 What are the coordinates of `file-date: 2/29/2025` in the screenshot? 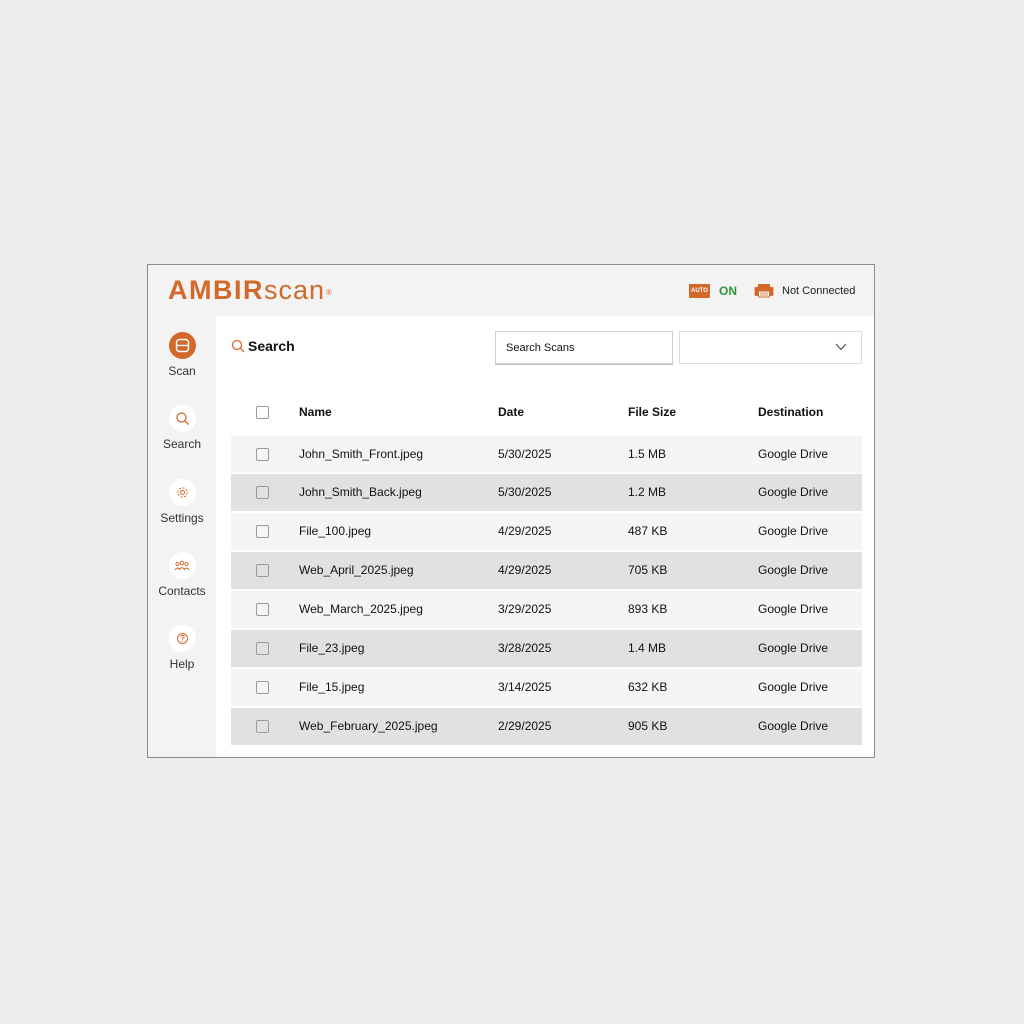 It's located at (525, 726).